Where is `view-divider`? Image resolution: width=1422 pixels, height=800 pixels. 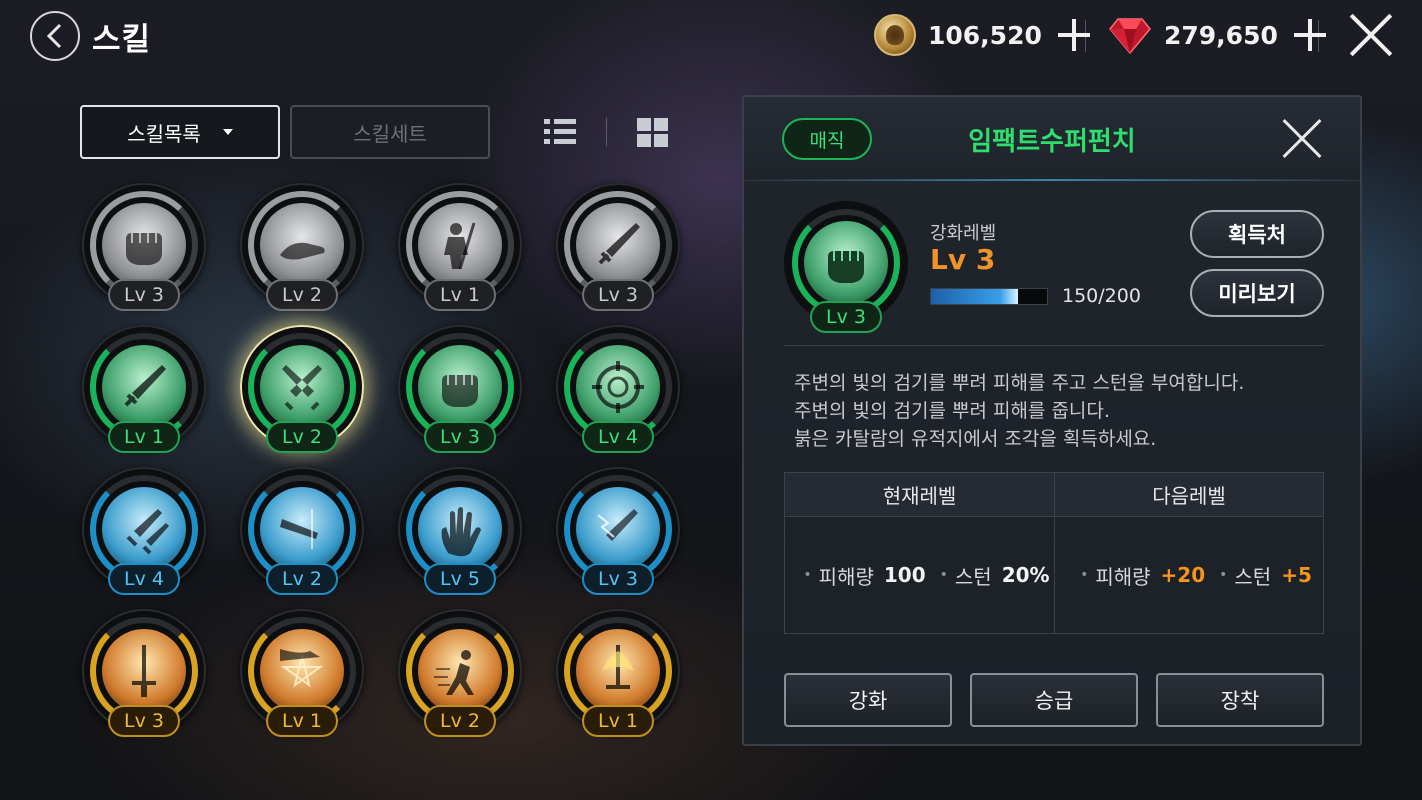 view-divider is located at coordinates (606, 132).